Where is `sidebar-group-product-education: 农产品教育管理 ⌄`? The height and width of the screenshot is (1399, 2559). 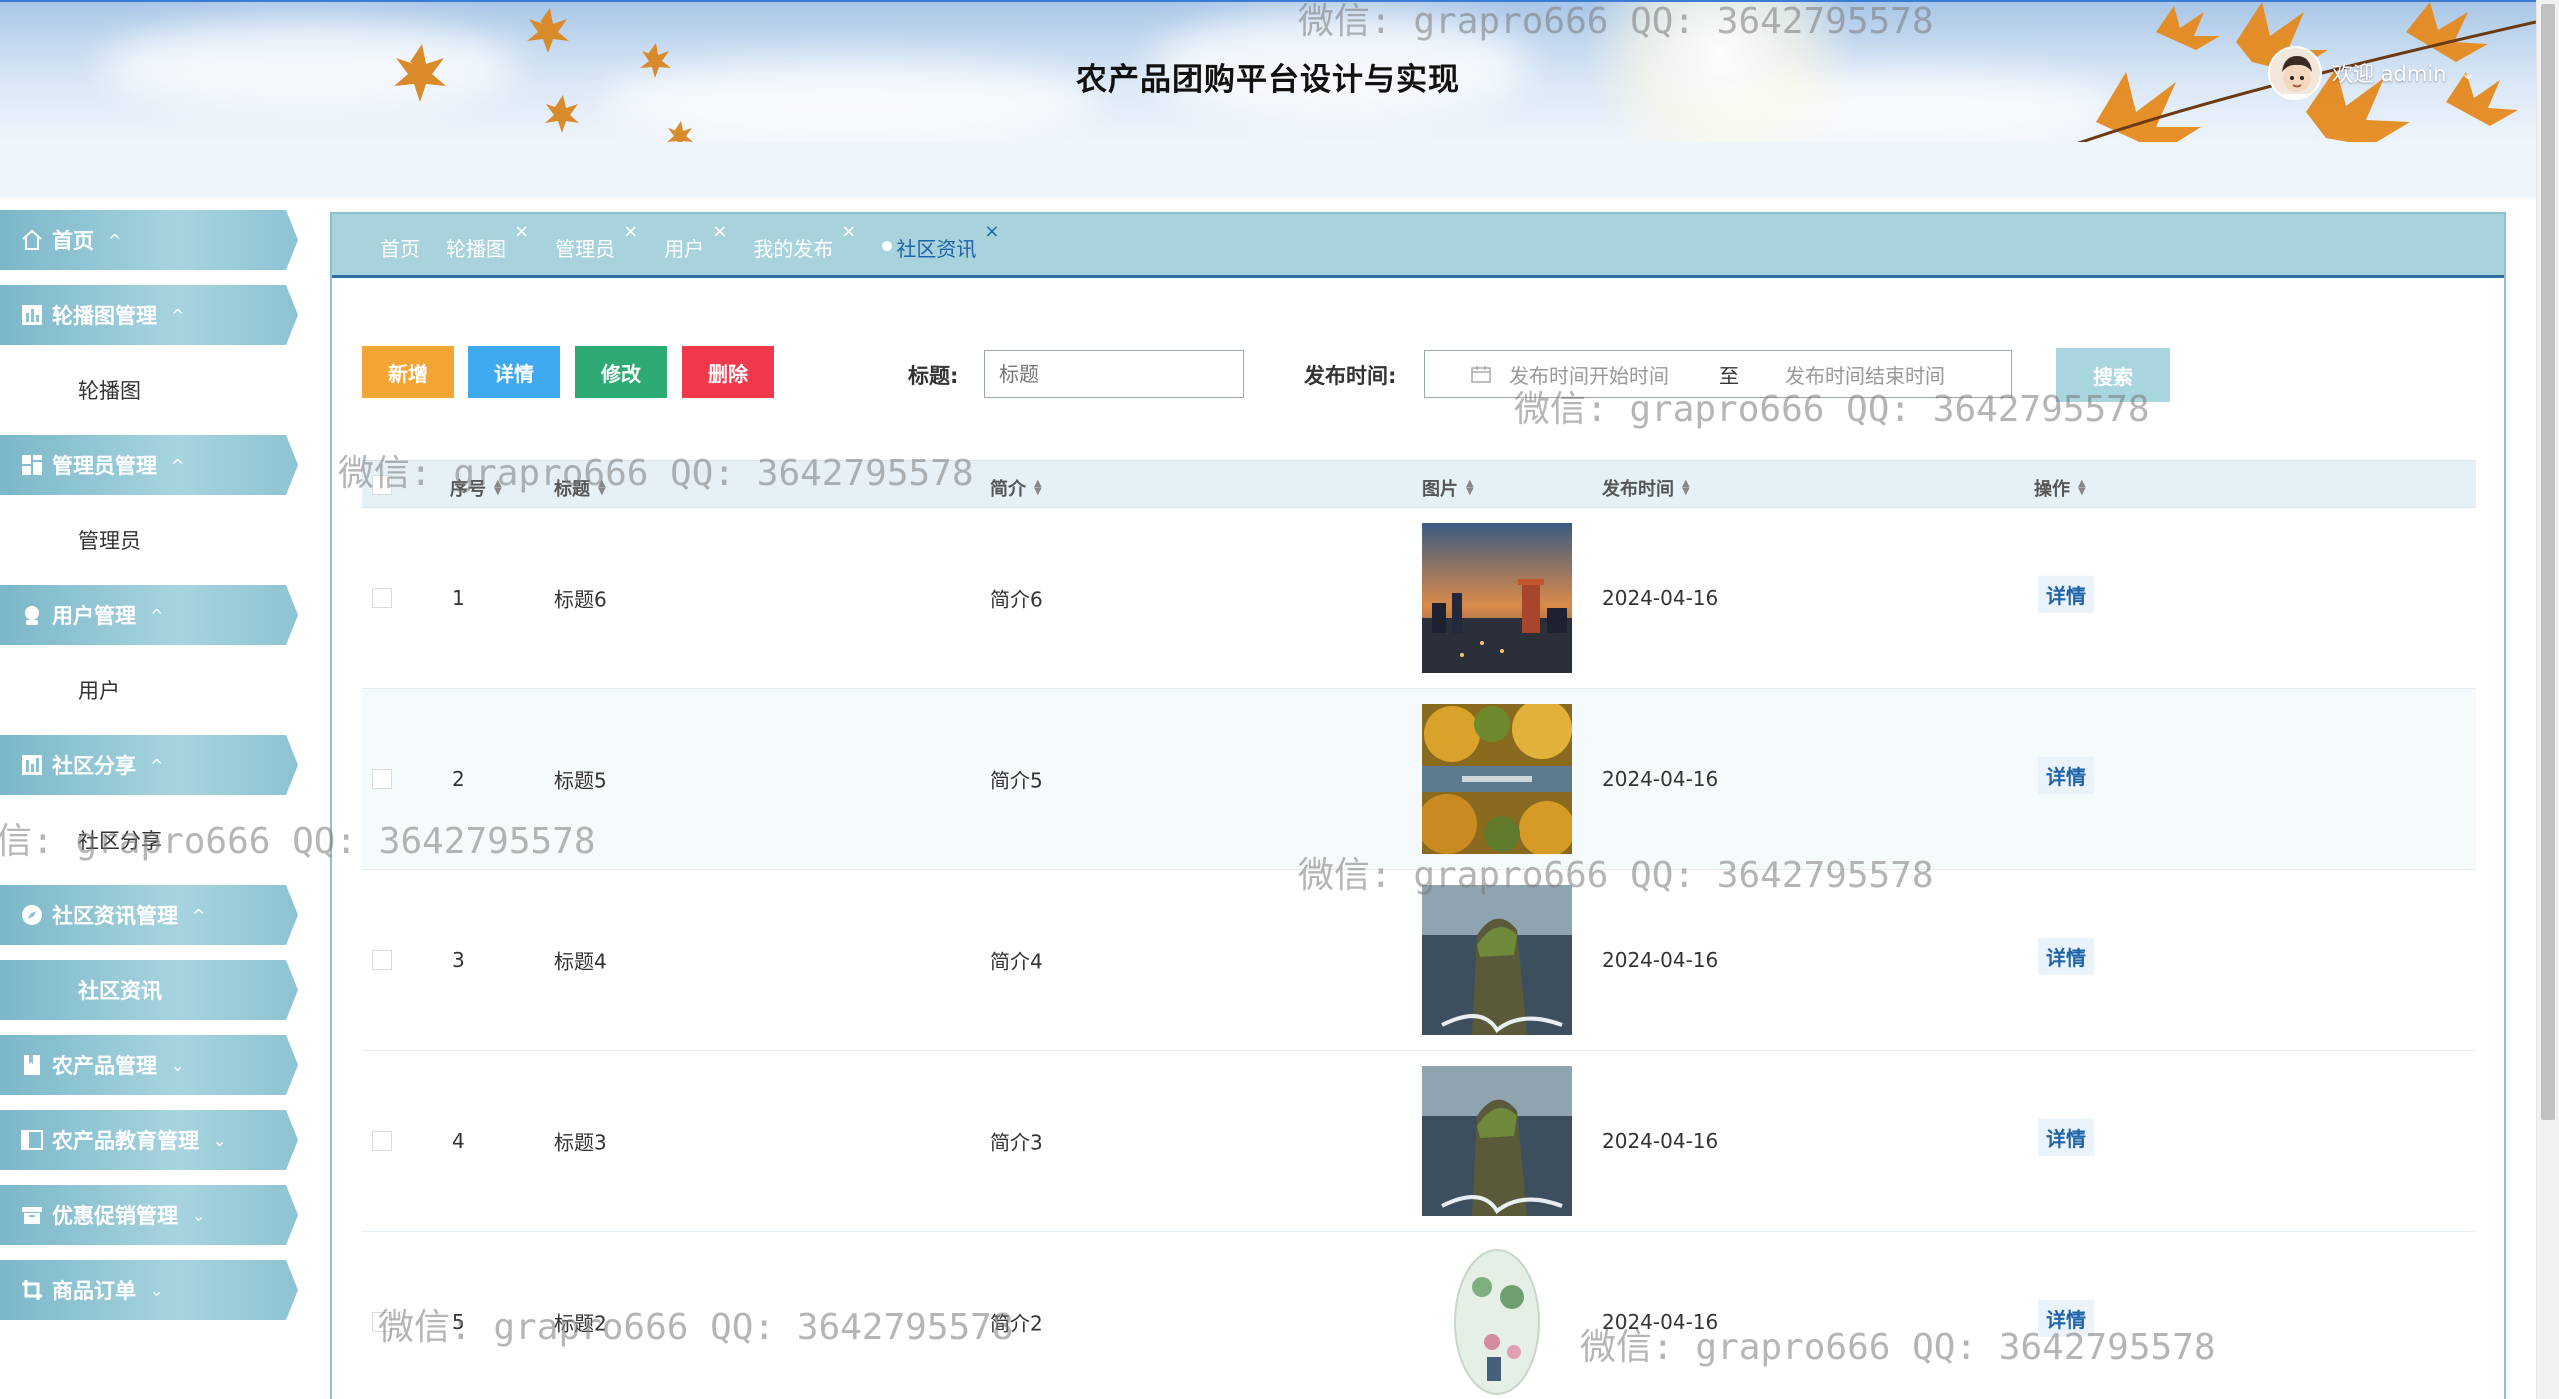 sidebar-group-product-education: 农产品教育管理 ⌄ is located at coordinates (149, 1140).